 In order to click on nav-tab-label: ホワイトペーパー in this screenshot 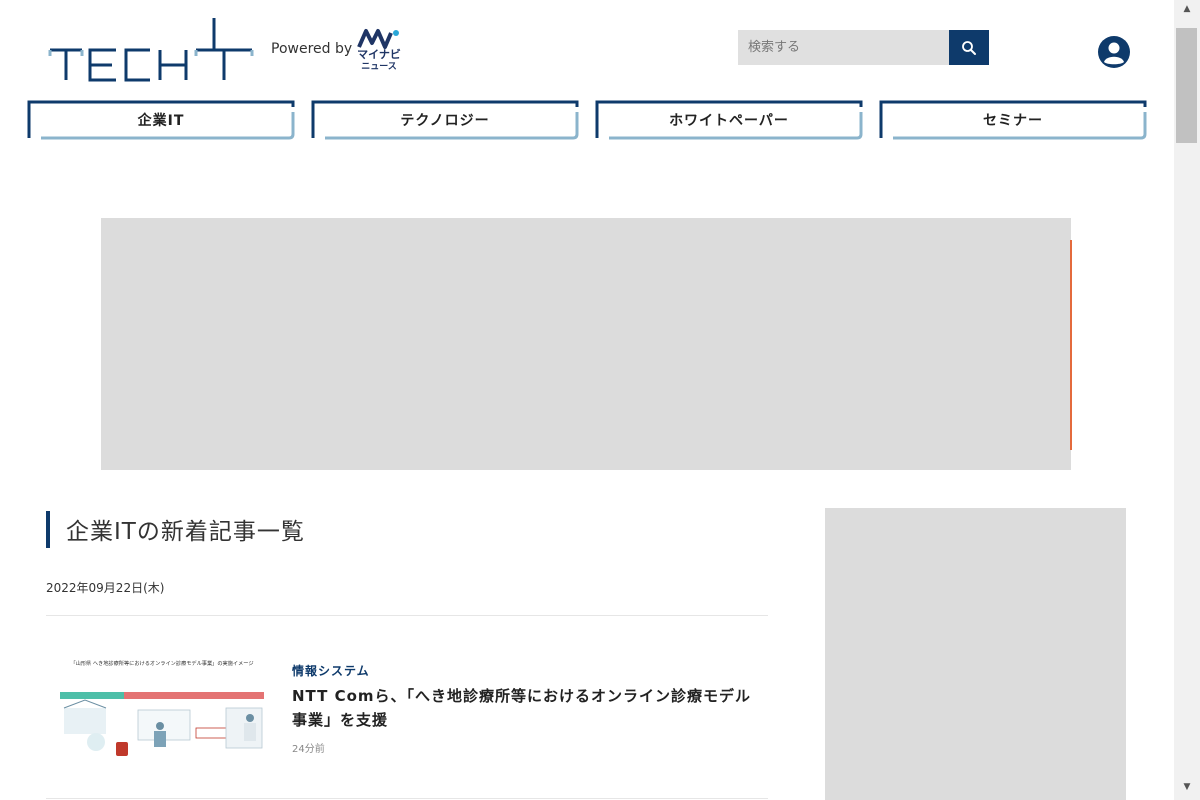, I will do `click(729, 121)`.